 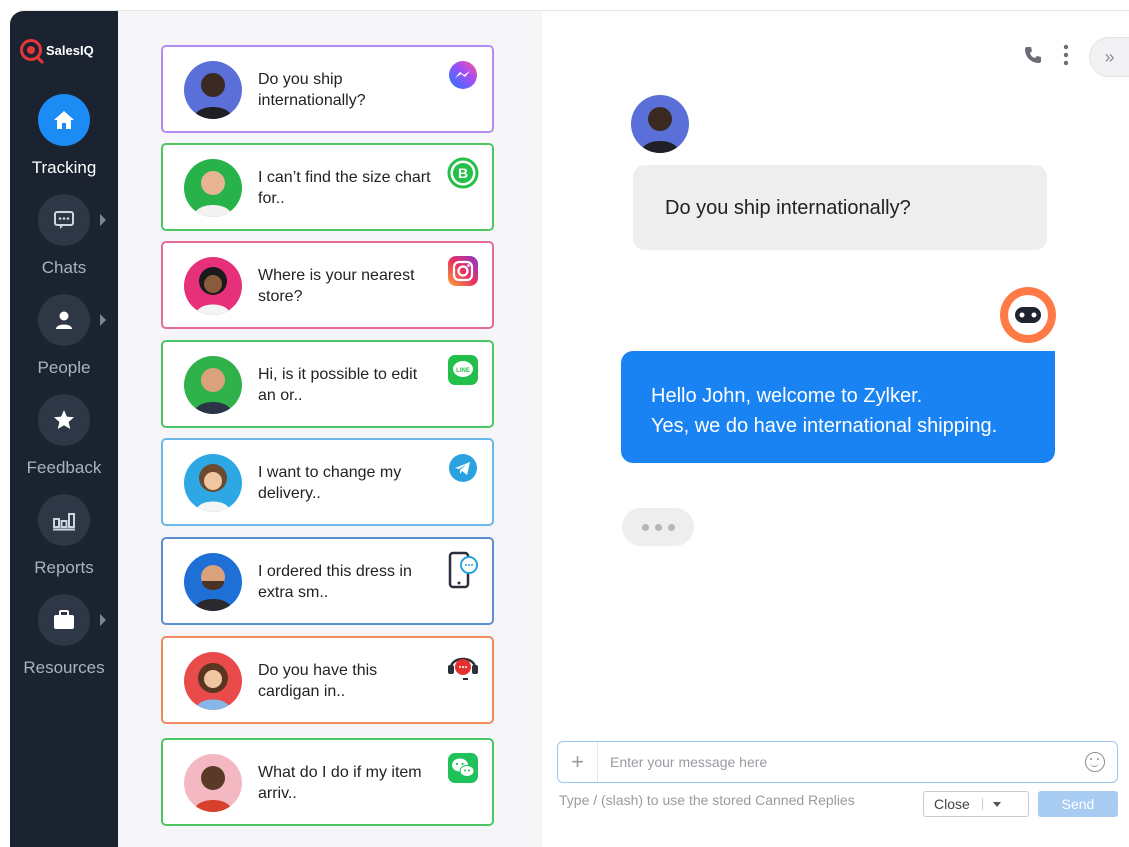 I want to click on conversation-card: I want to change my delivery.., so click(x=327, y=482).